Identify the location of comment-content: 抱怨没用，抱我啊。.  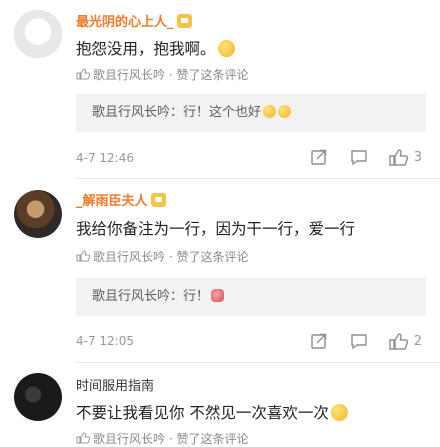
(155, 48).